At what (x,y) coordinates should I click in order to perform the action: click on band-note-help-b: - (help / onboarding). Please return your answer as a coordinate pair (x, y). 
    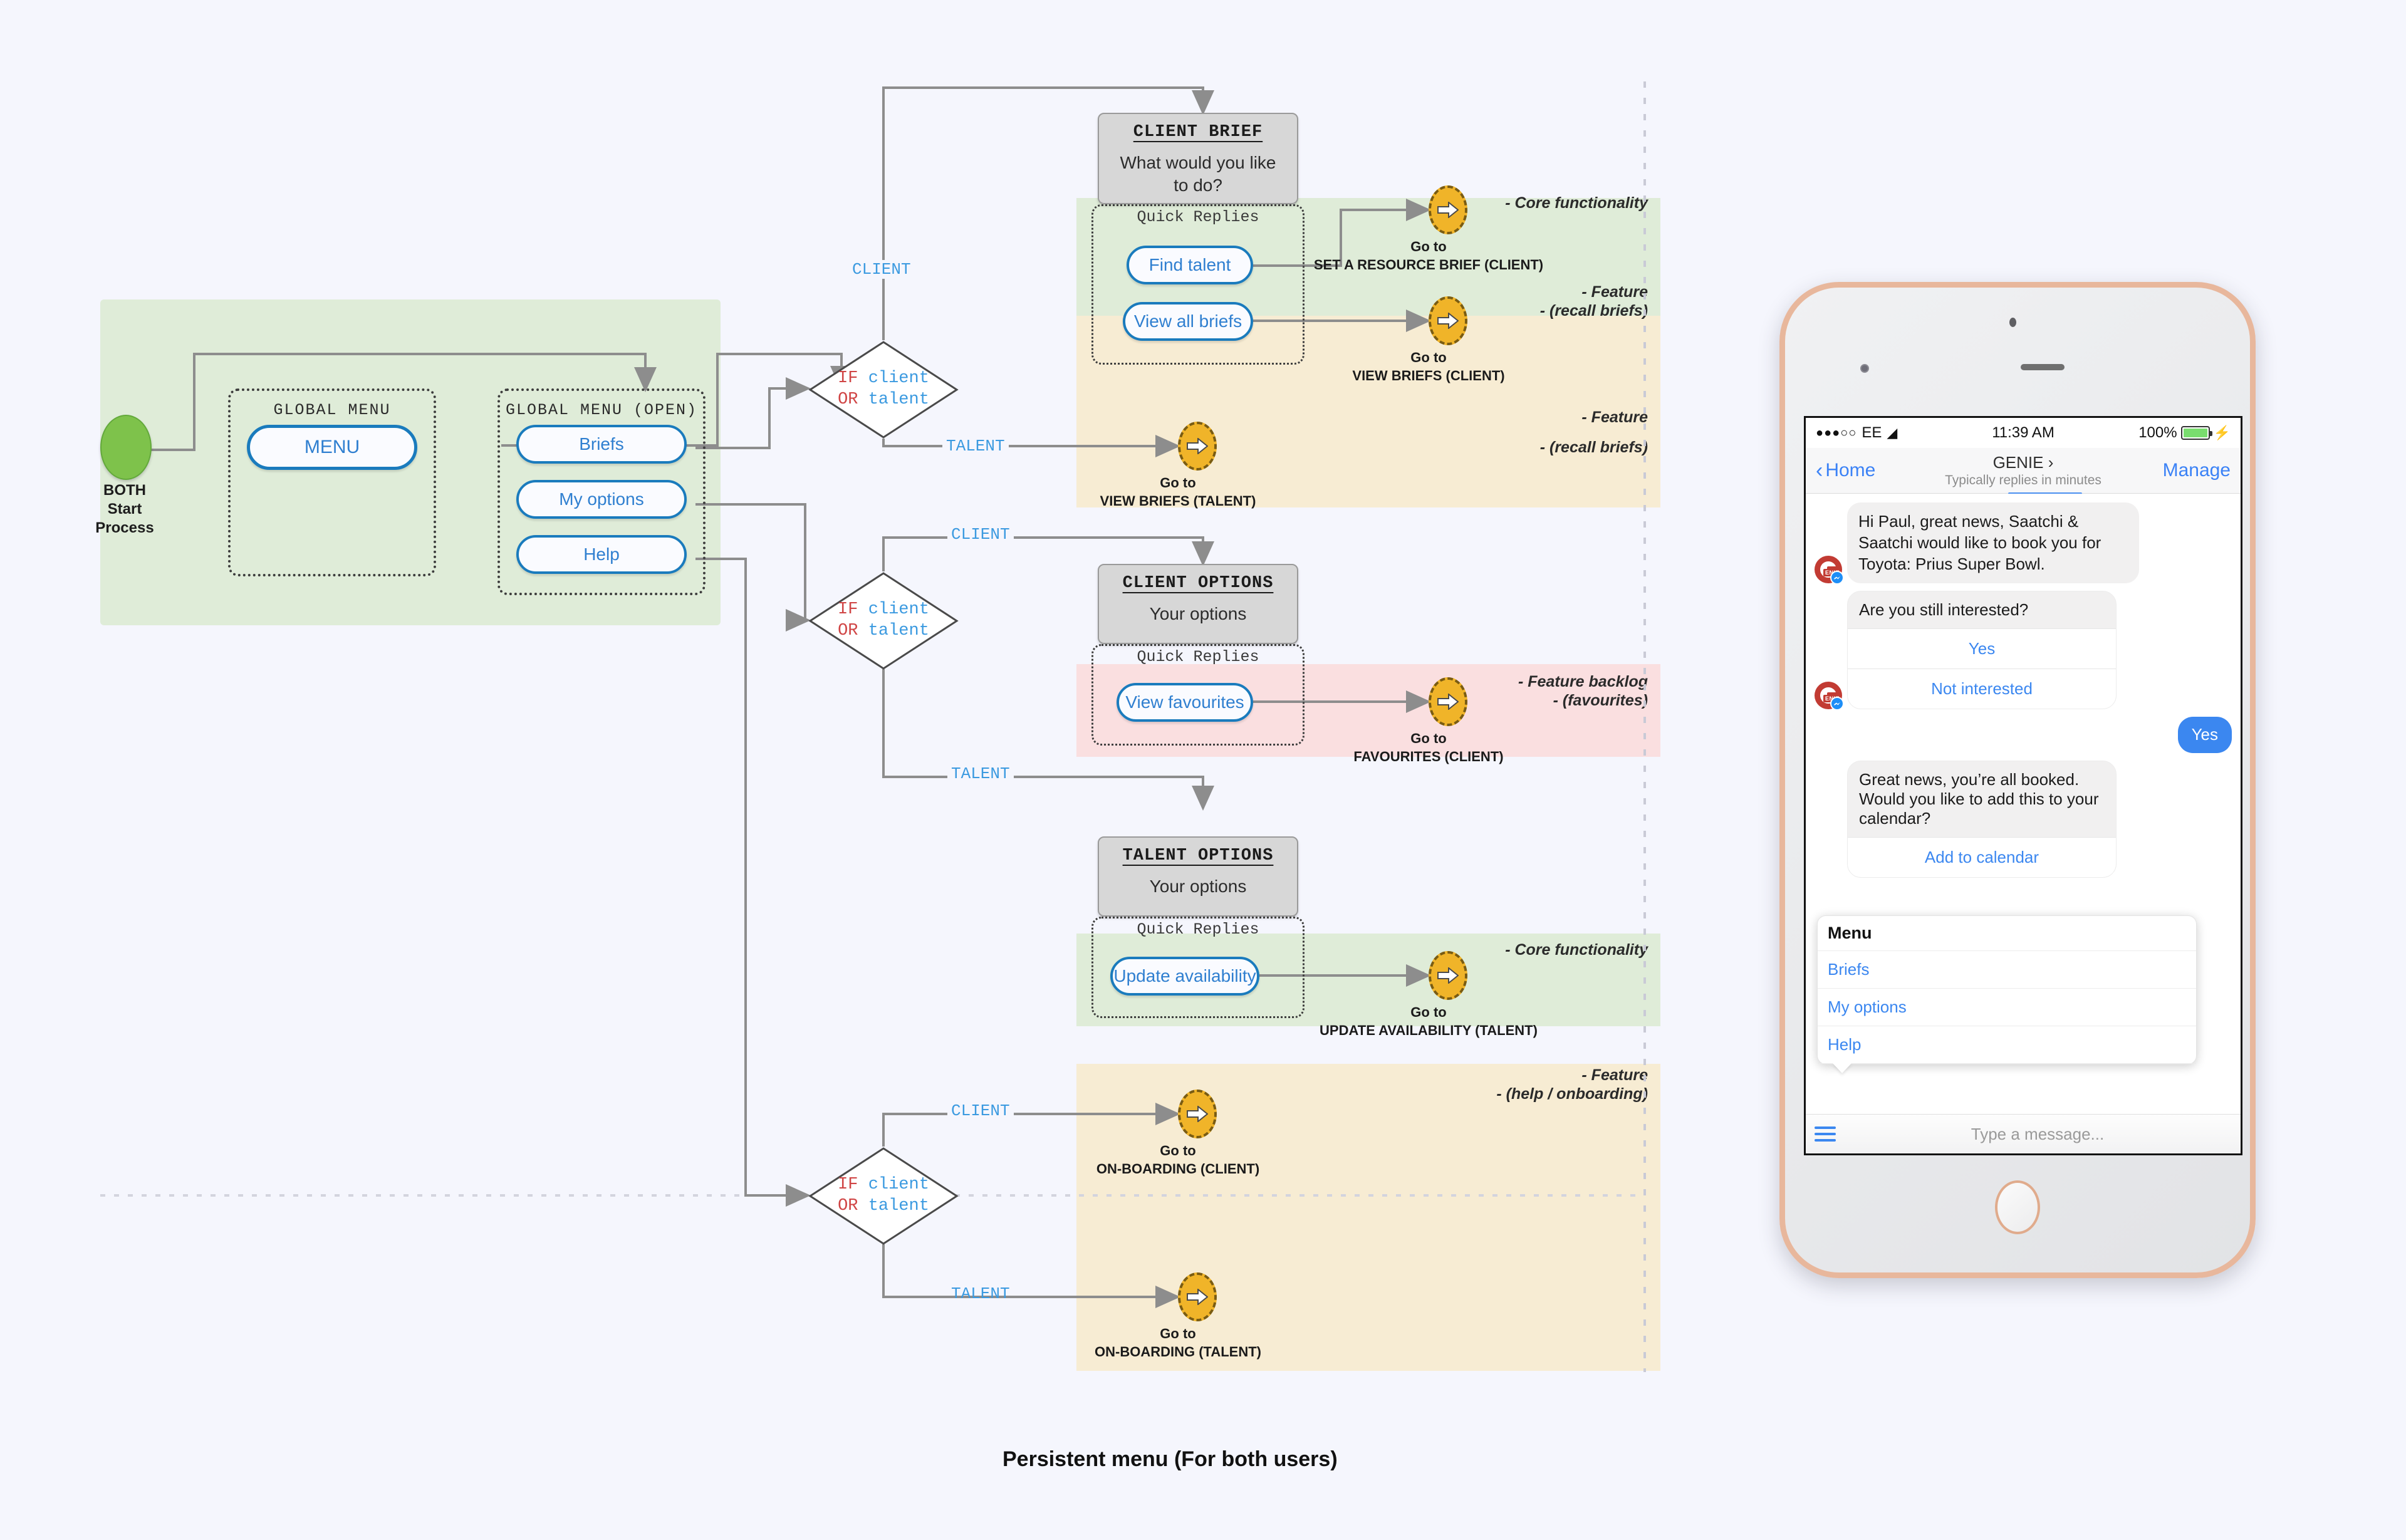
    Looking at the image, I should click on (1572, 1094).